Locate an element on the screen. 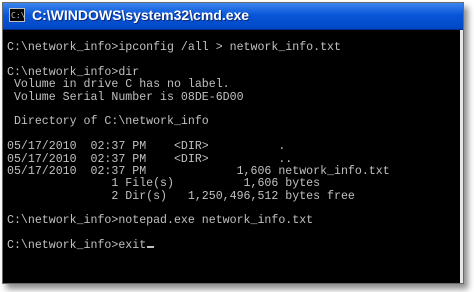  text-cursor is located at coordinates (151, 247).